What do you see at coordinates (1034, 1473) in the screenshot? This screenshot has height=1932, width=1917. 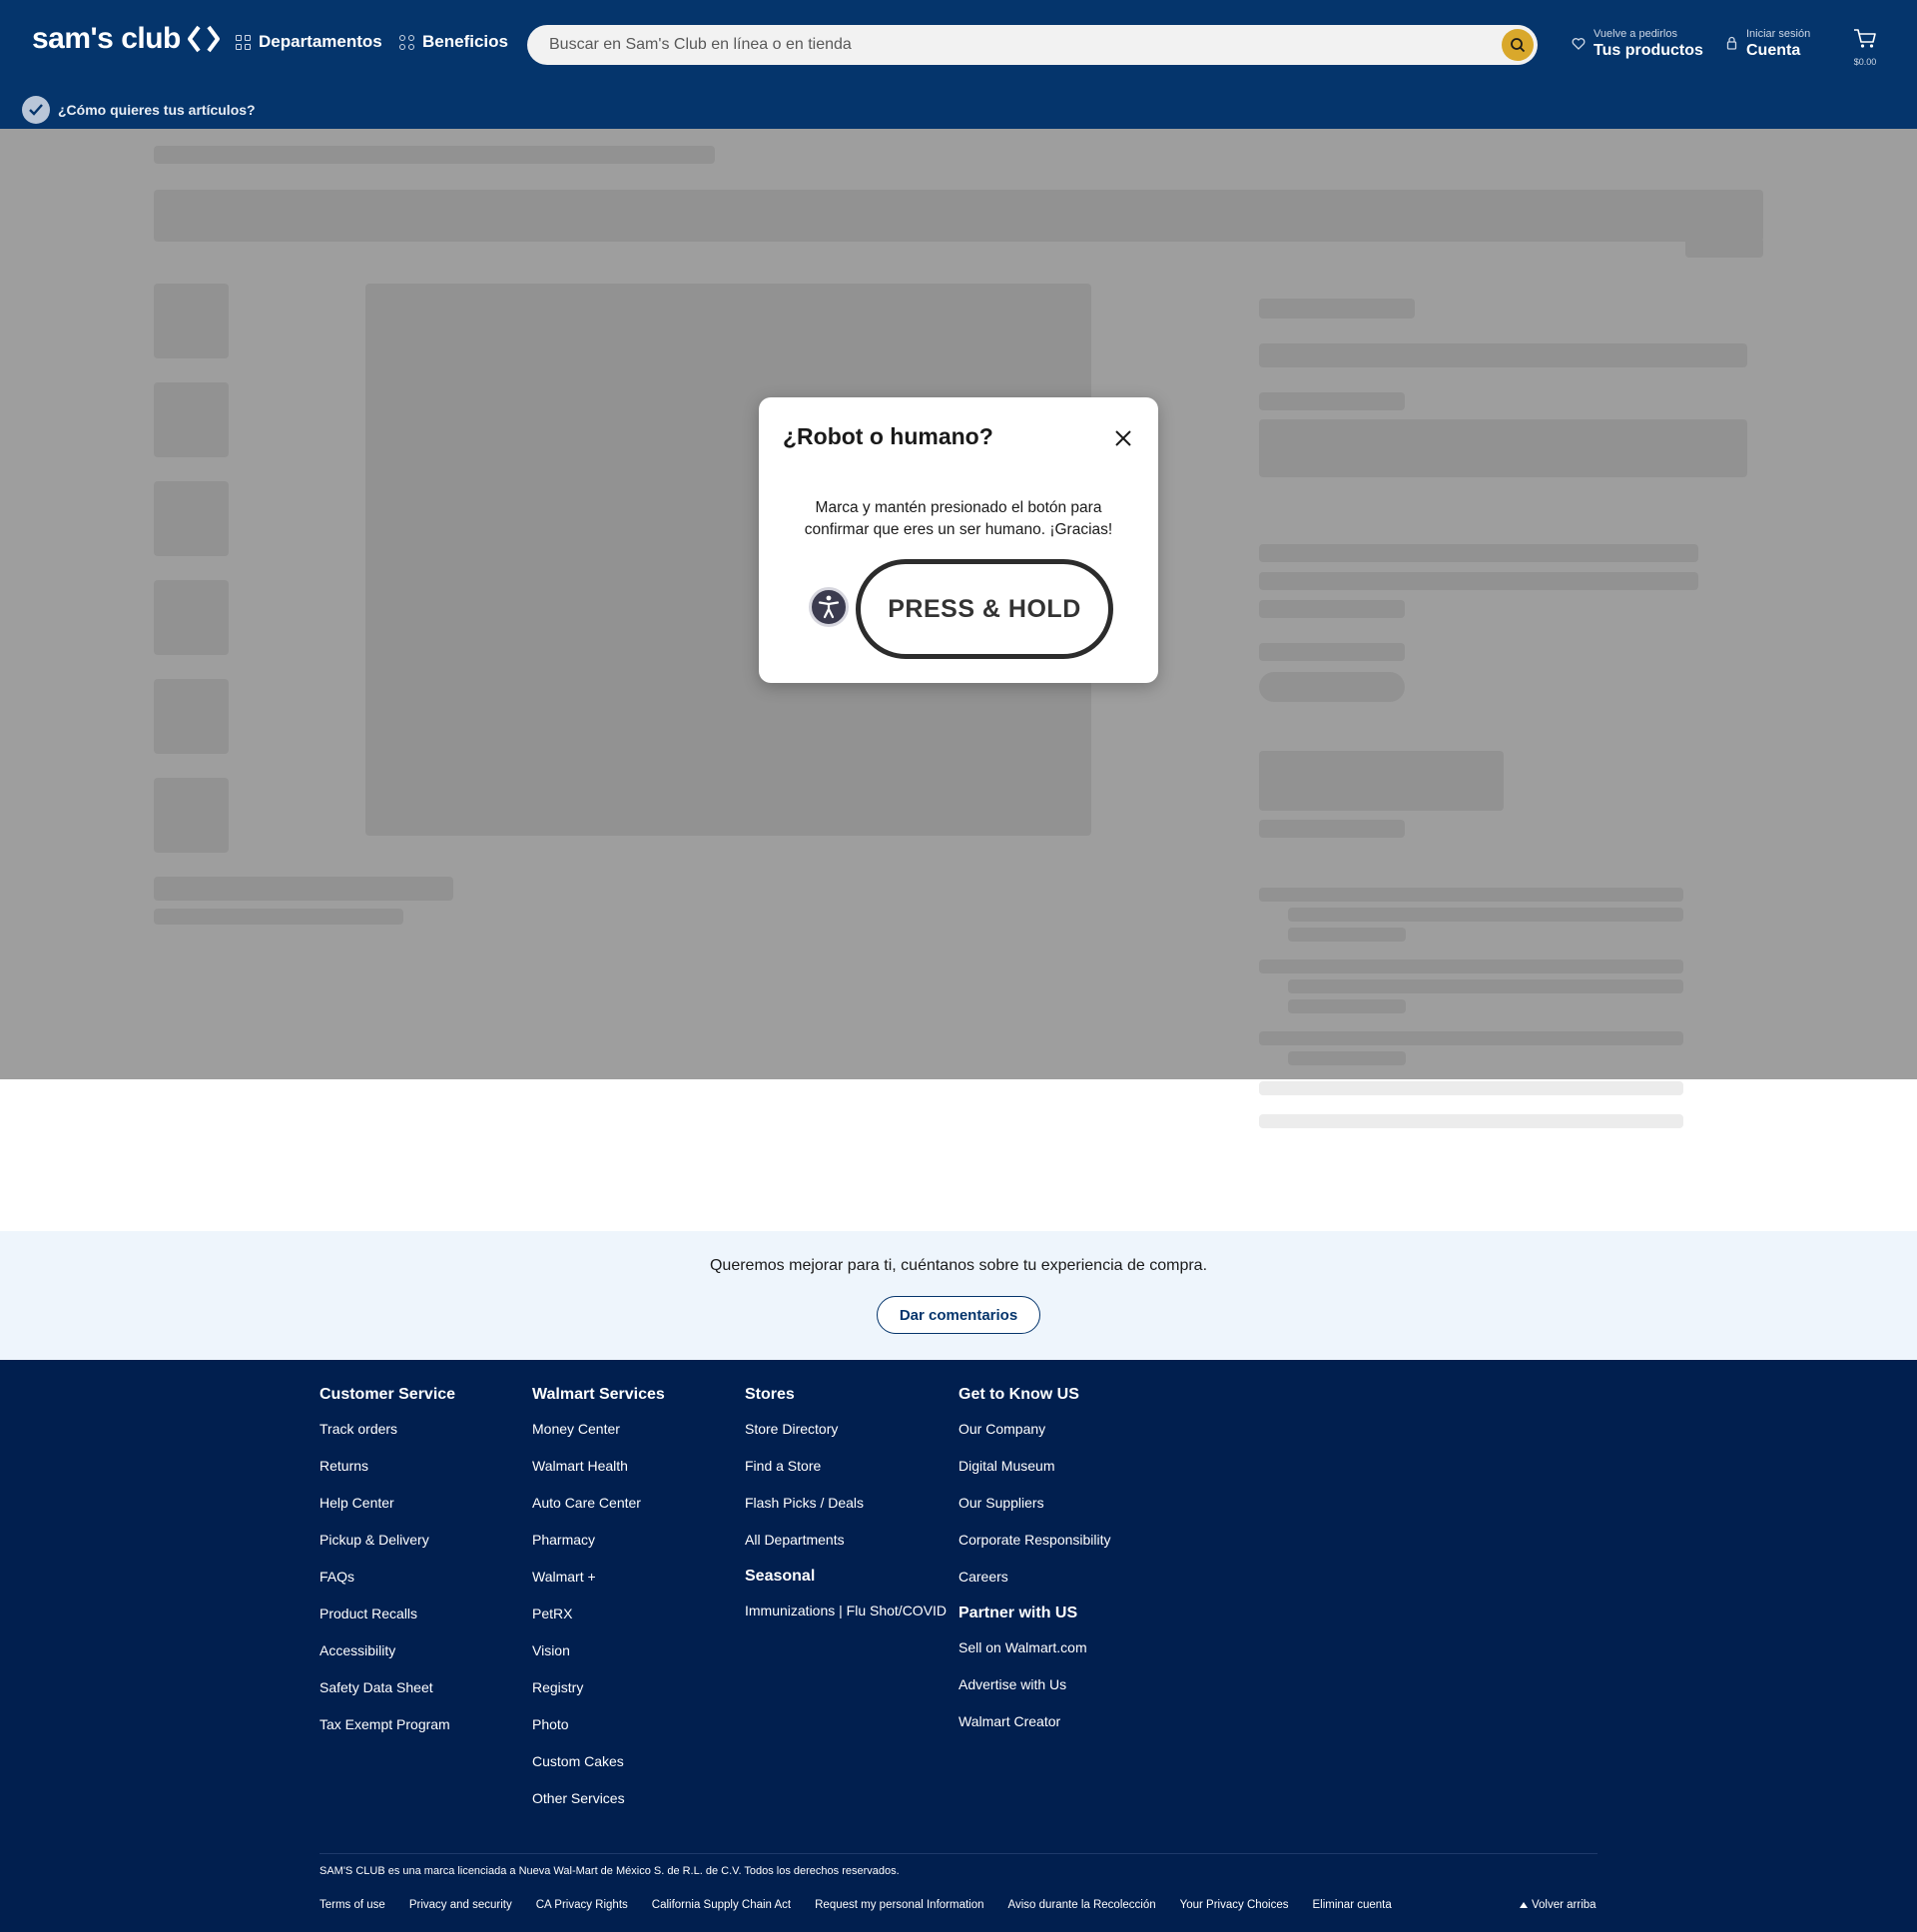 I see `footer-link: Digital Museum` at bounding box center [1034, 1473].